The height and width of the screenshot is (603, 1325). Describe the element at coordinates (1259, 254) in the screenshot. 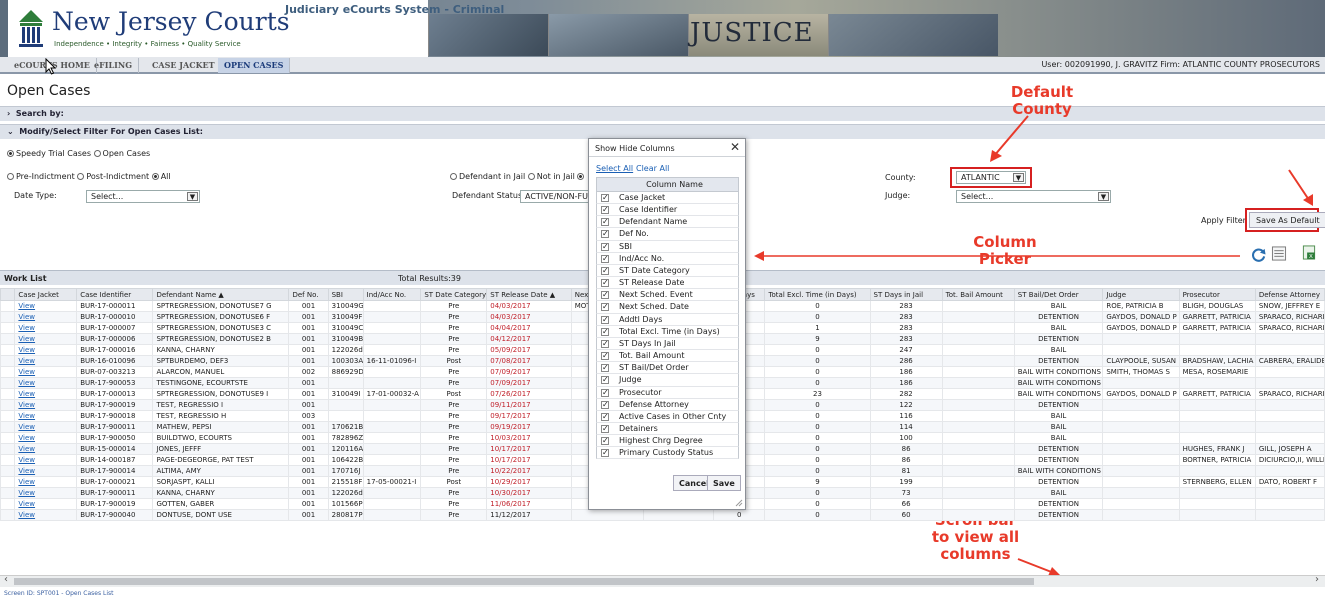

I see `refresh-icon` at that location.